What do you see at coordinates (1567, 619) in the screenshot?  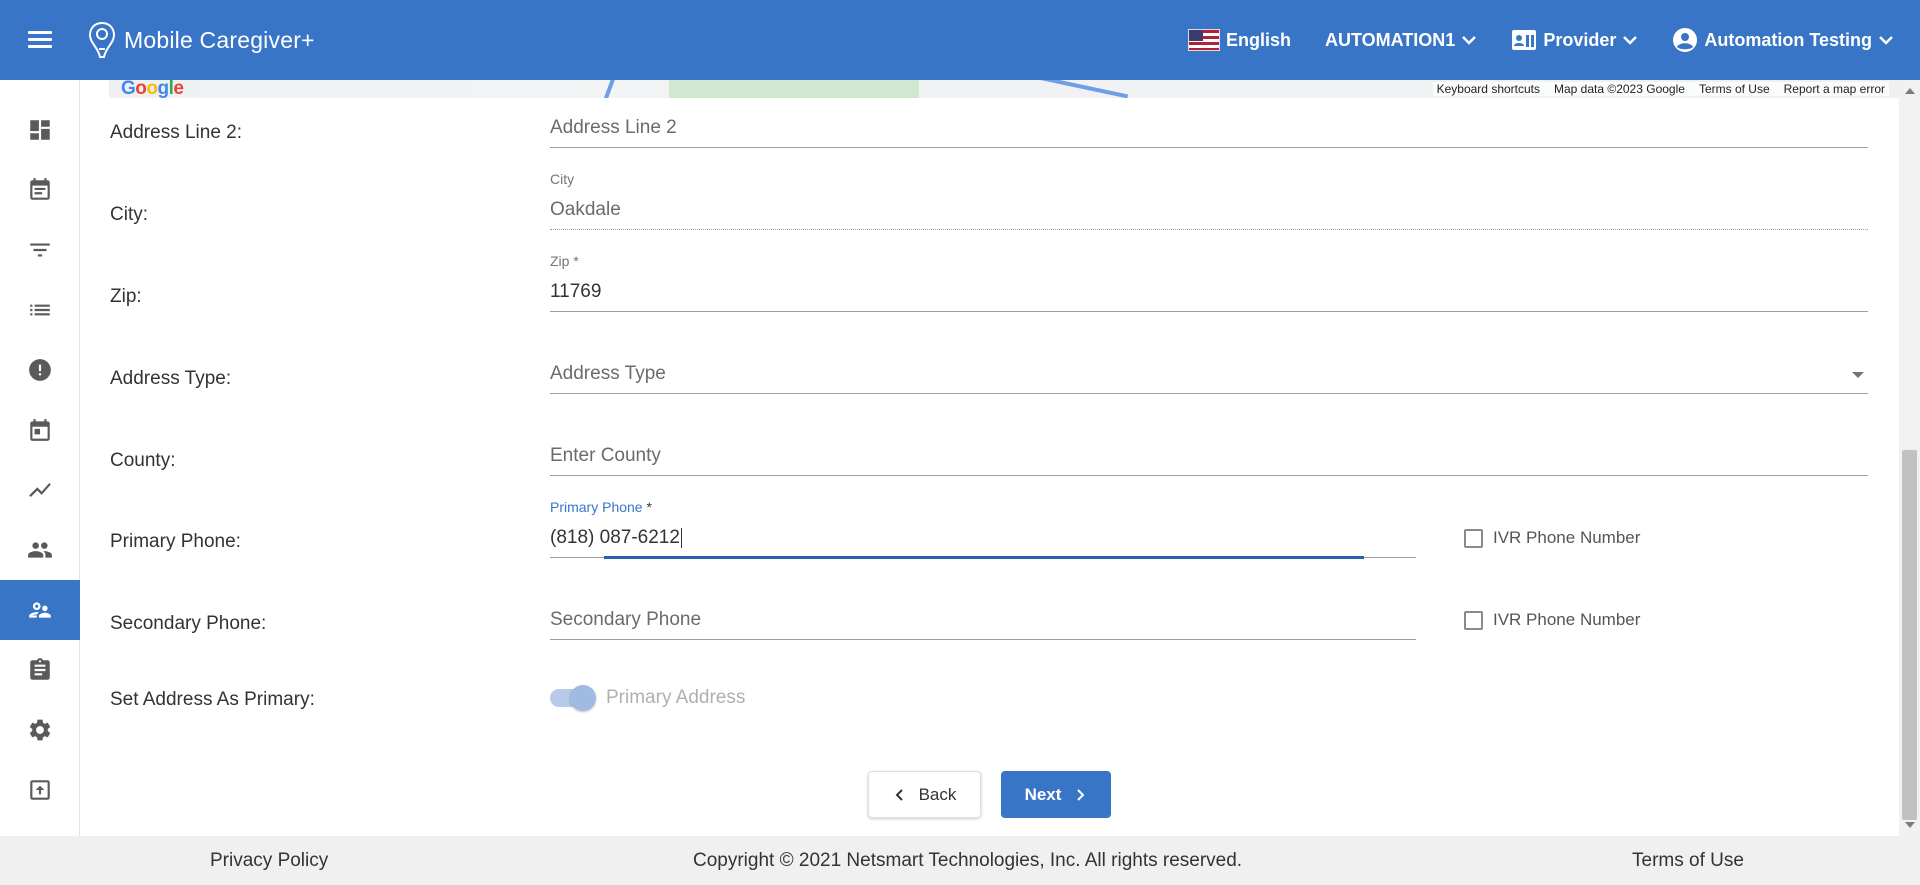 I see `secondary-ivr-label: IVR Phone Number` at bounding box center [1567, 619].